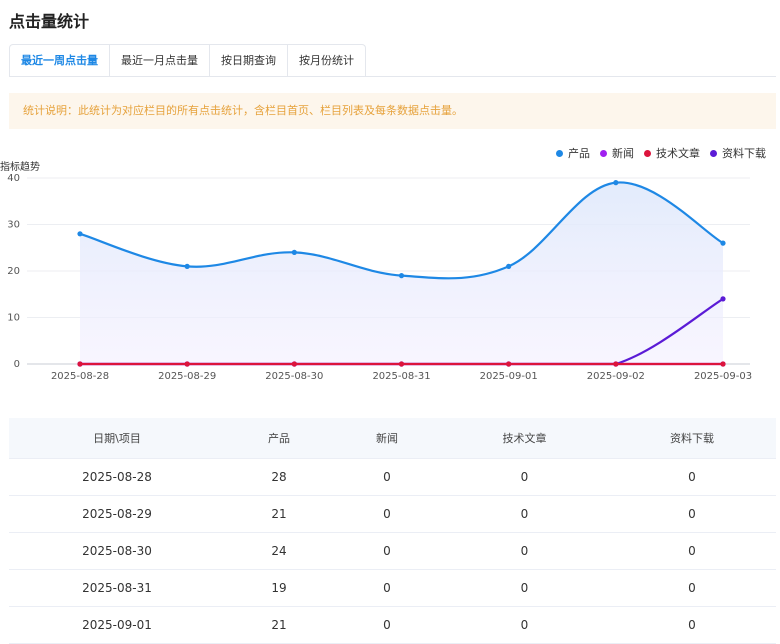 This screenshot has height=644, width=780. What do you see at coordinates (723, 299) in the screenshot?
I see `data-point-资料下载` at bounding box center [723, 299].